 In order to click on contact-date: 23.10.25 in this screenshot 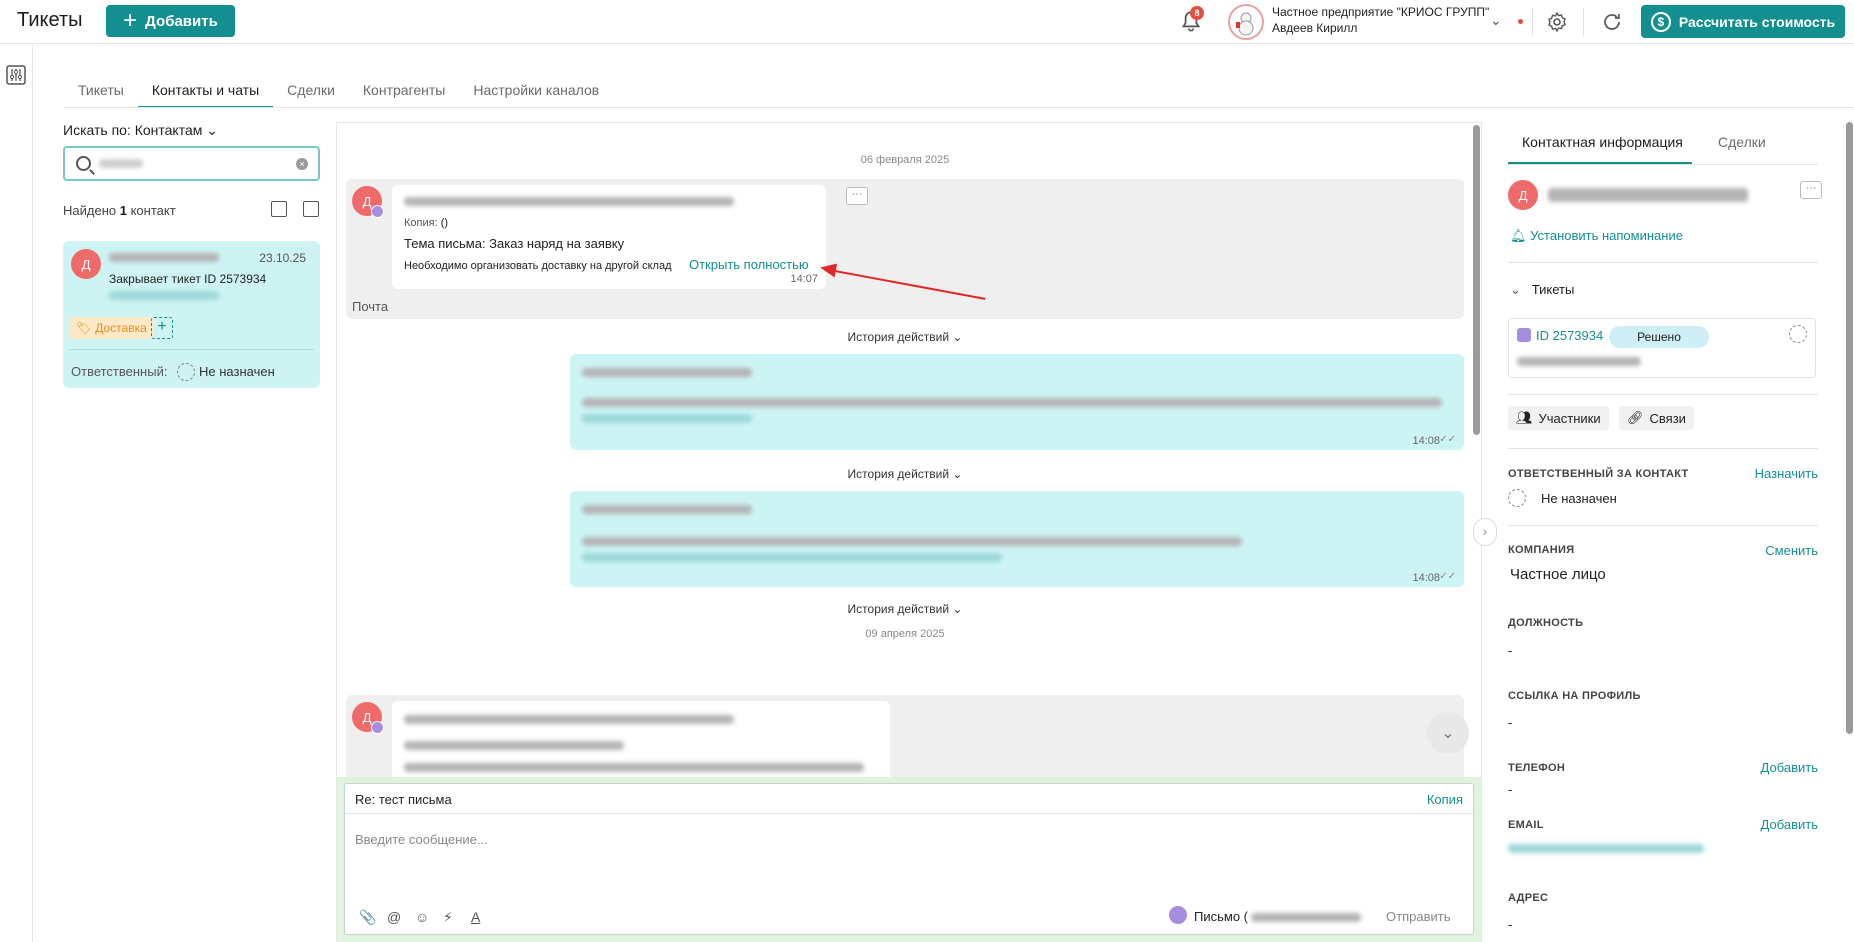, I will do `click(282, 258)`.